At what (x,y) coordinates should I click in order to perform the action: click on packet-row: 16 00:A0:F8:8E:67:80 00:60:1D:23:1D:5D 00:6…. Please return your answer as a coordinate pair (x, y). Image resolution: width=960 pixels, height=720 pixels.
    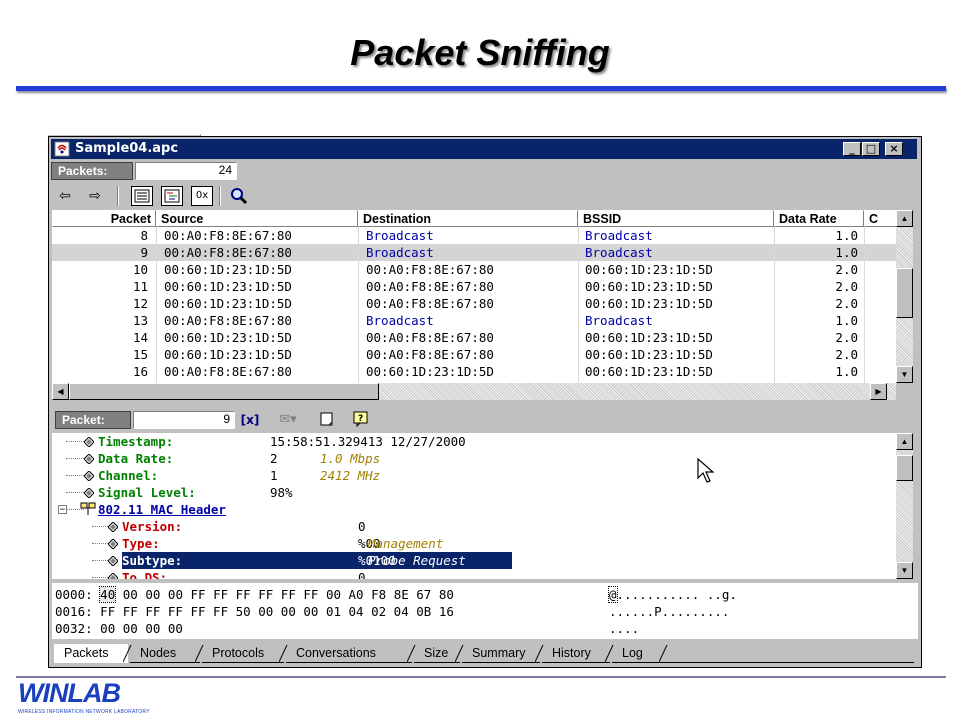
    Looking at the image, I should click on (474, 371).